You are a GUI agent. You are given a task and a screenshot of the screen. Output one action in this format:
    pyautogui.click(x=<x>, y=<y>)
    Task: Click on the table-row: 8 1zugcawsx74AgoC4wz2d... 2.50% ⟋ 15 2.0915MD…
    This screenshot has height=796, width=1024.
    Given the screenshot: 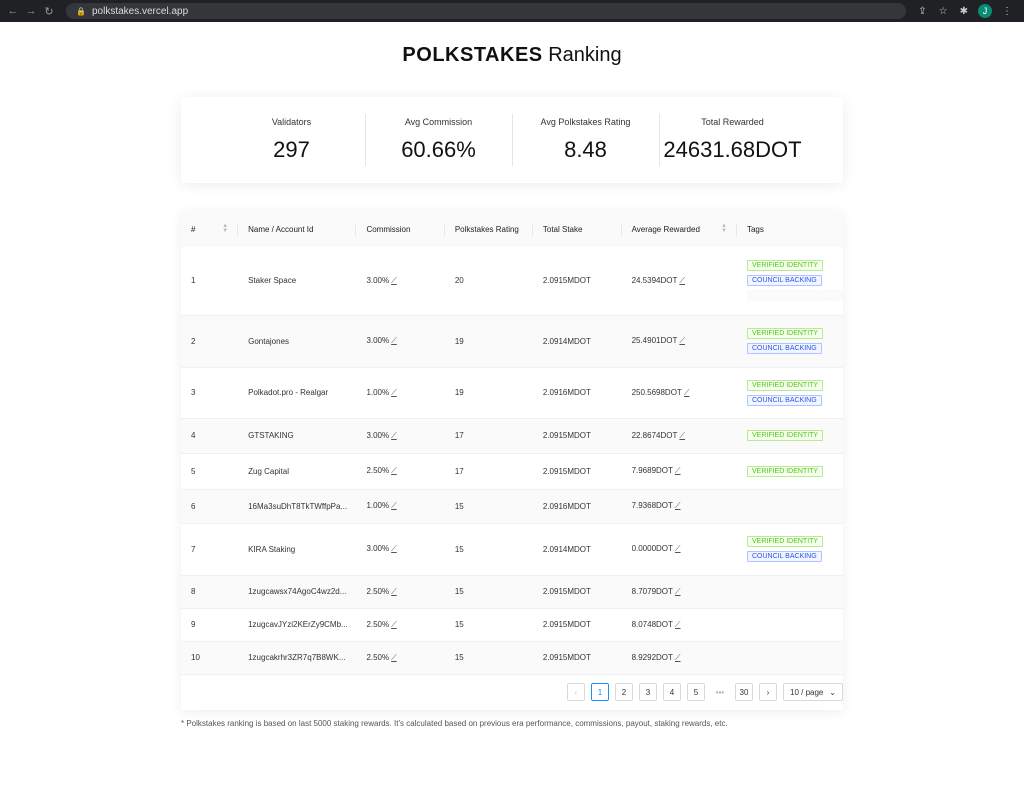 What is the action you would take?
    pyautogui.click(x=512, y=592)
    